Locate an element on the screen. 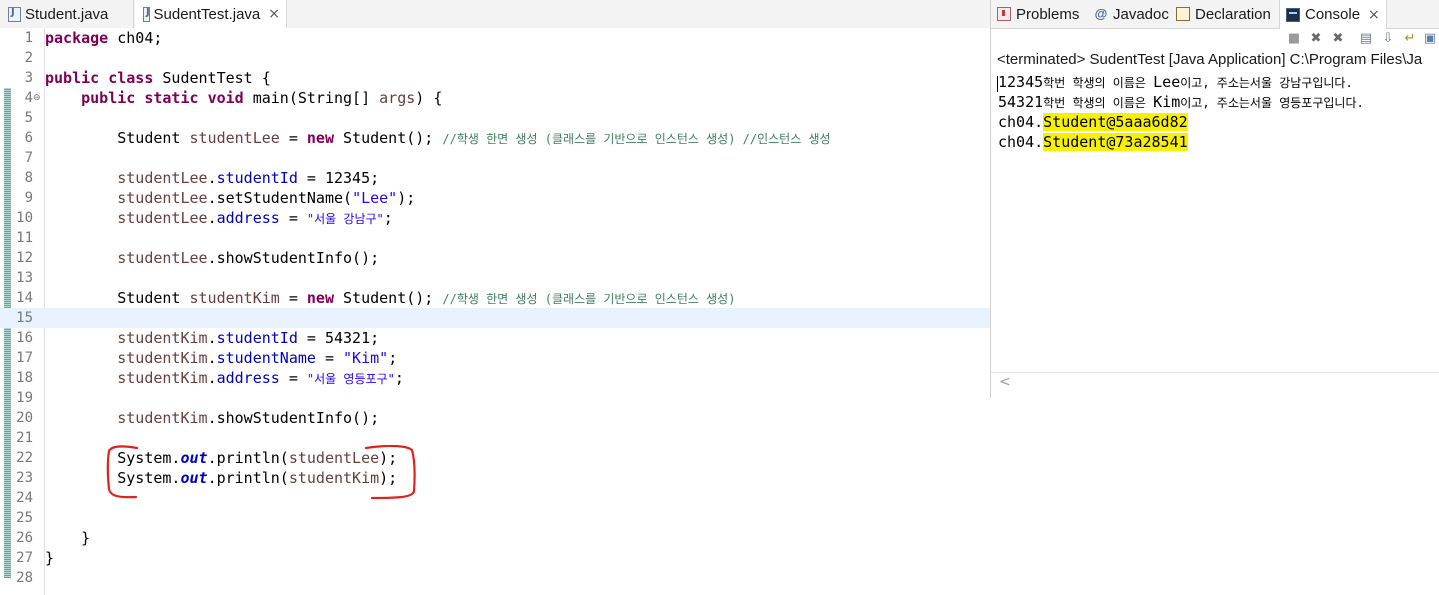 The width and height of the screenshot is (1439, 595). code-line: 10 studentLee.address = "서울 강남구"; is located at coordinates (495, 218).